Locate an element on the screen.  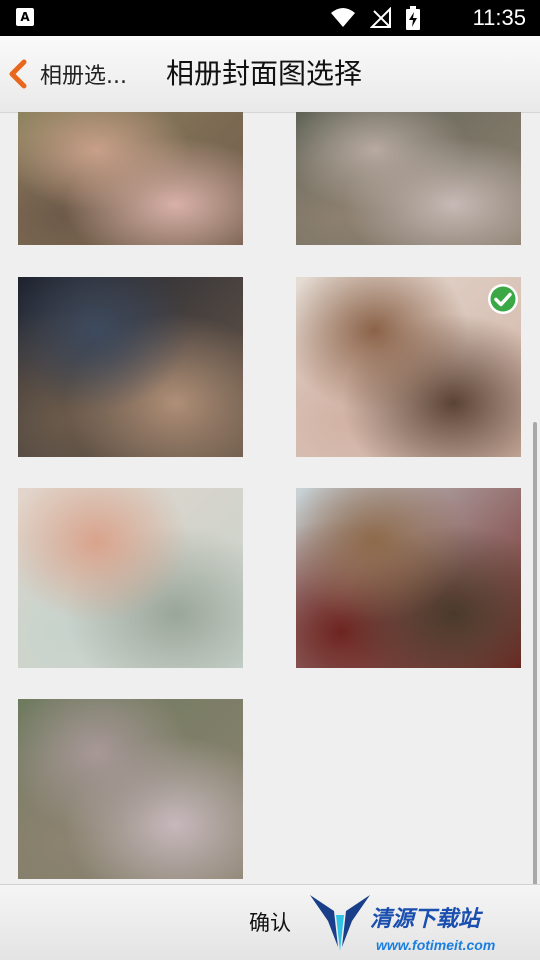
signal-off-icon is located at coordinates (380, 17).